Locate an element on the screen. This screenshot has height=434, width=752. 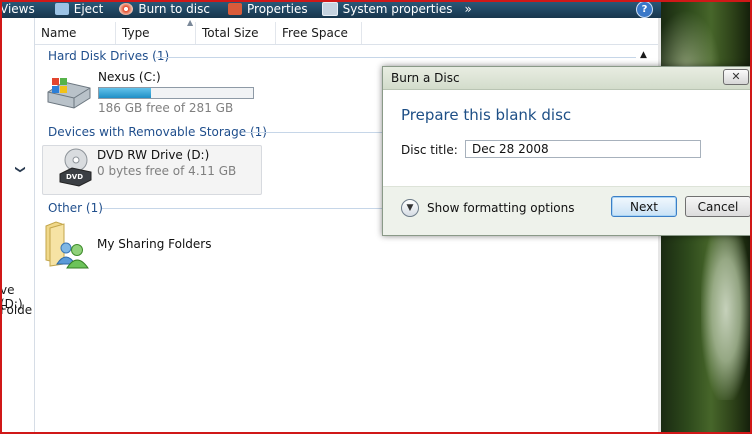
nav-item-folder: Folde is located at coordinates (16, 310).